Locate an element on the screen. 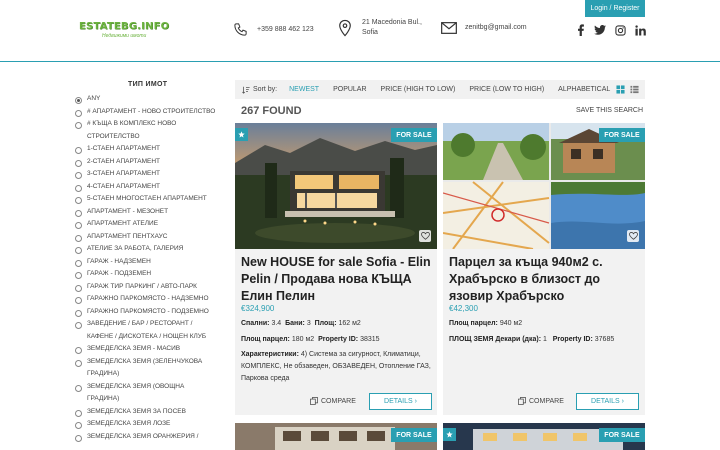  sort-option-price-low-high: PRICE (LOW TO HIGH) is located at coordinates (506, 89).